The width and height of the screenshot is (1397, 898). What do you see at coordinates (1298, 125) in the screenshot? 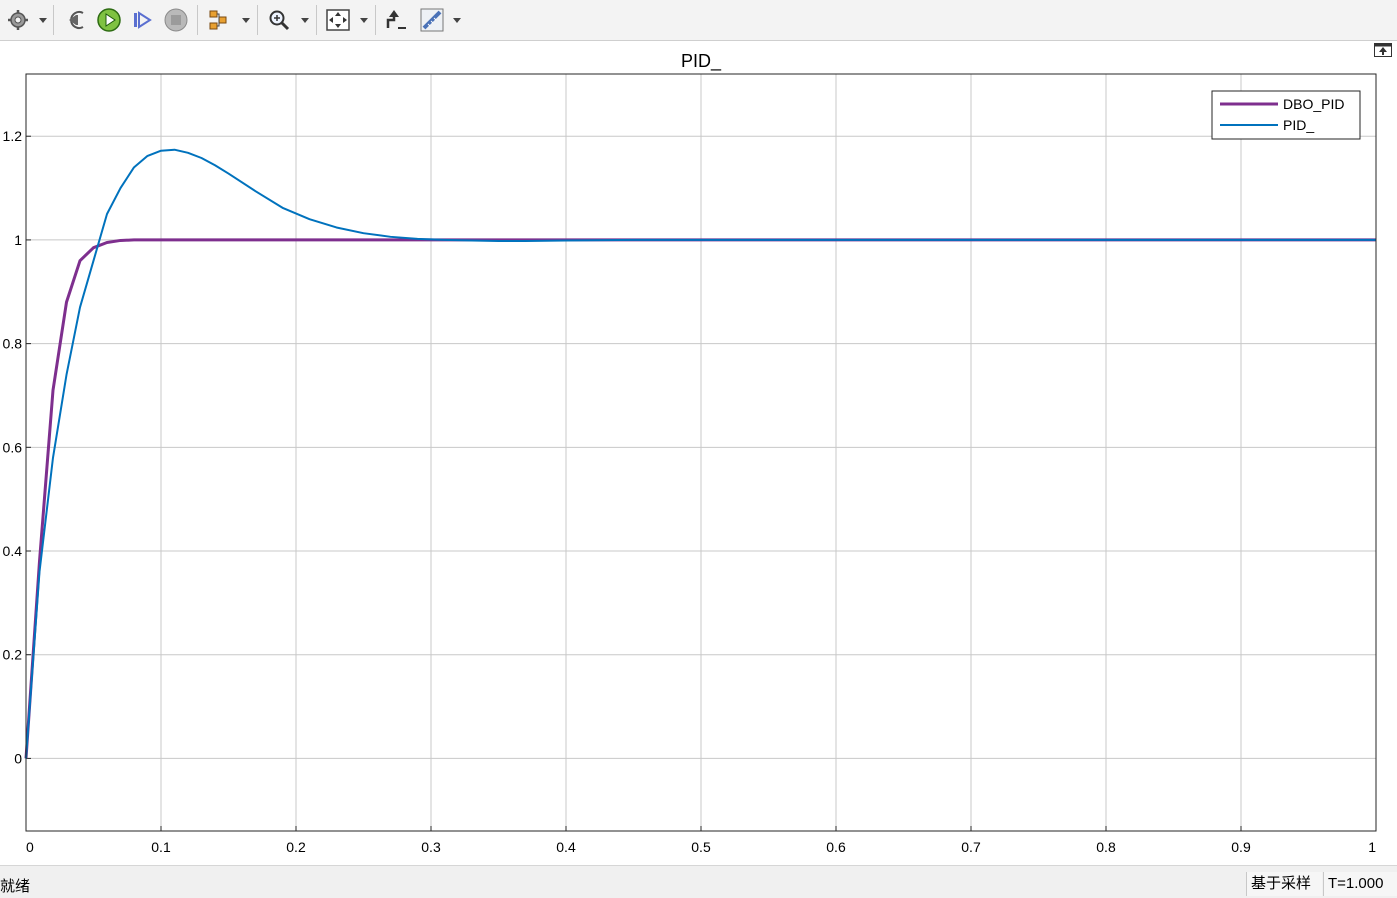
I see `legend-label: PID_` at bounding box center [1298, 125].